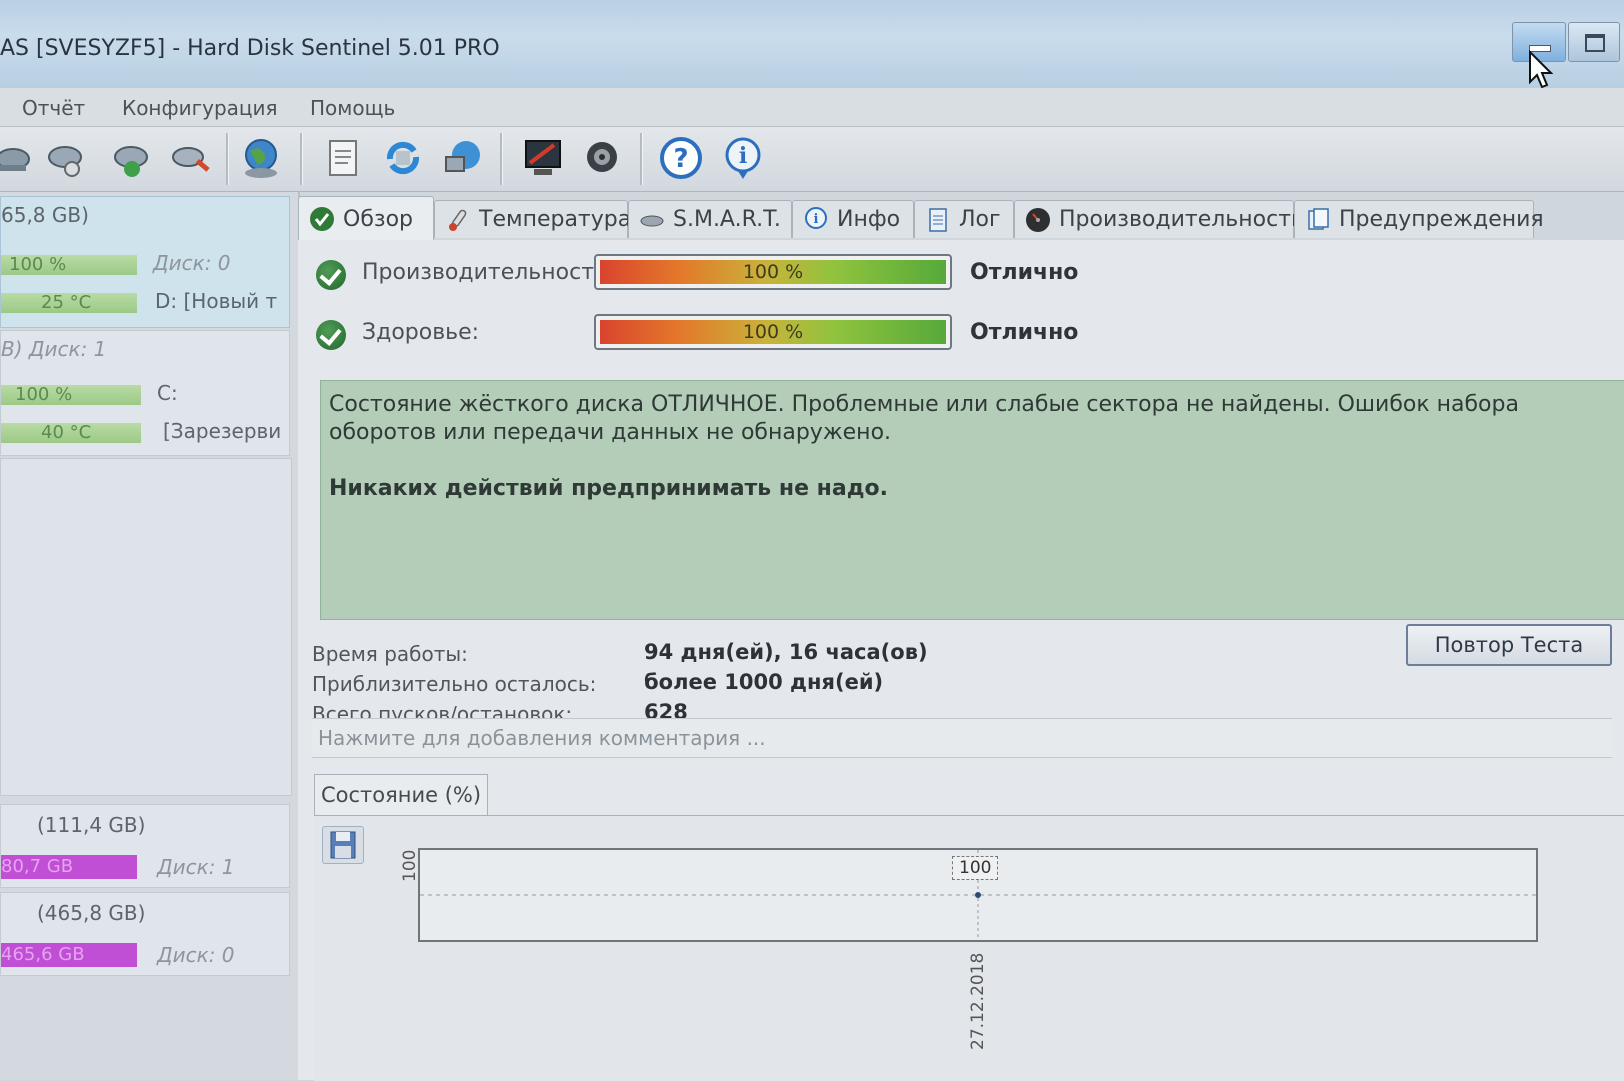 The image size is (1624, 1081). I want to click on retest-button: Повтор Теста, so click(1509, 645).